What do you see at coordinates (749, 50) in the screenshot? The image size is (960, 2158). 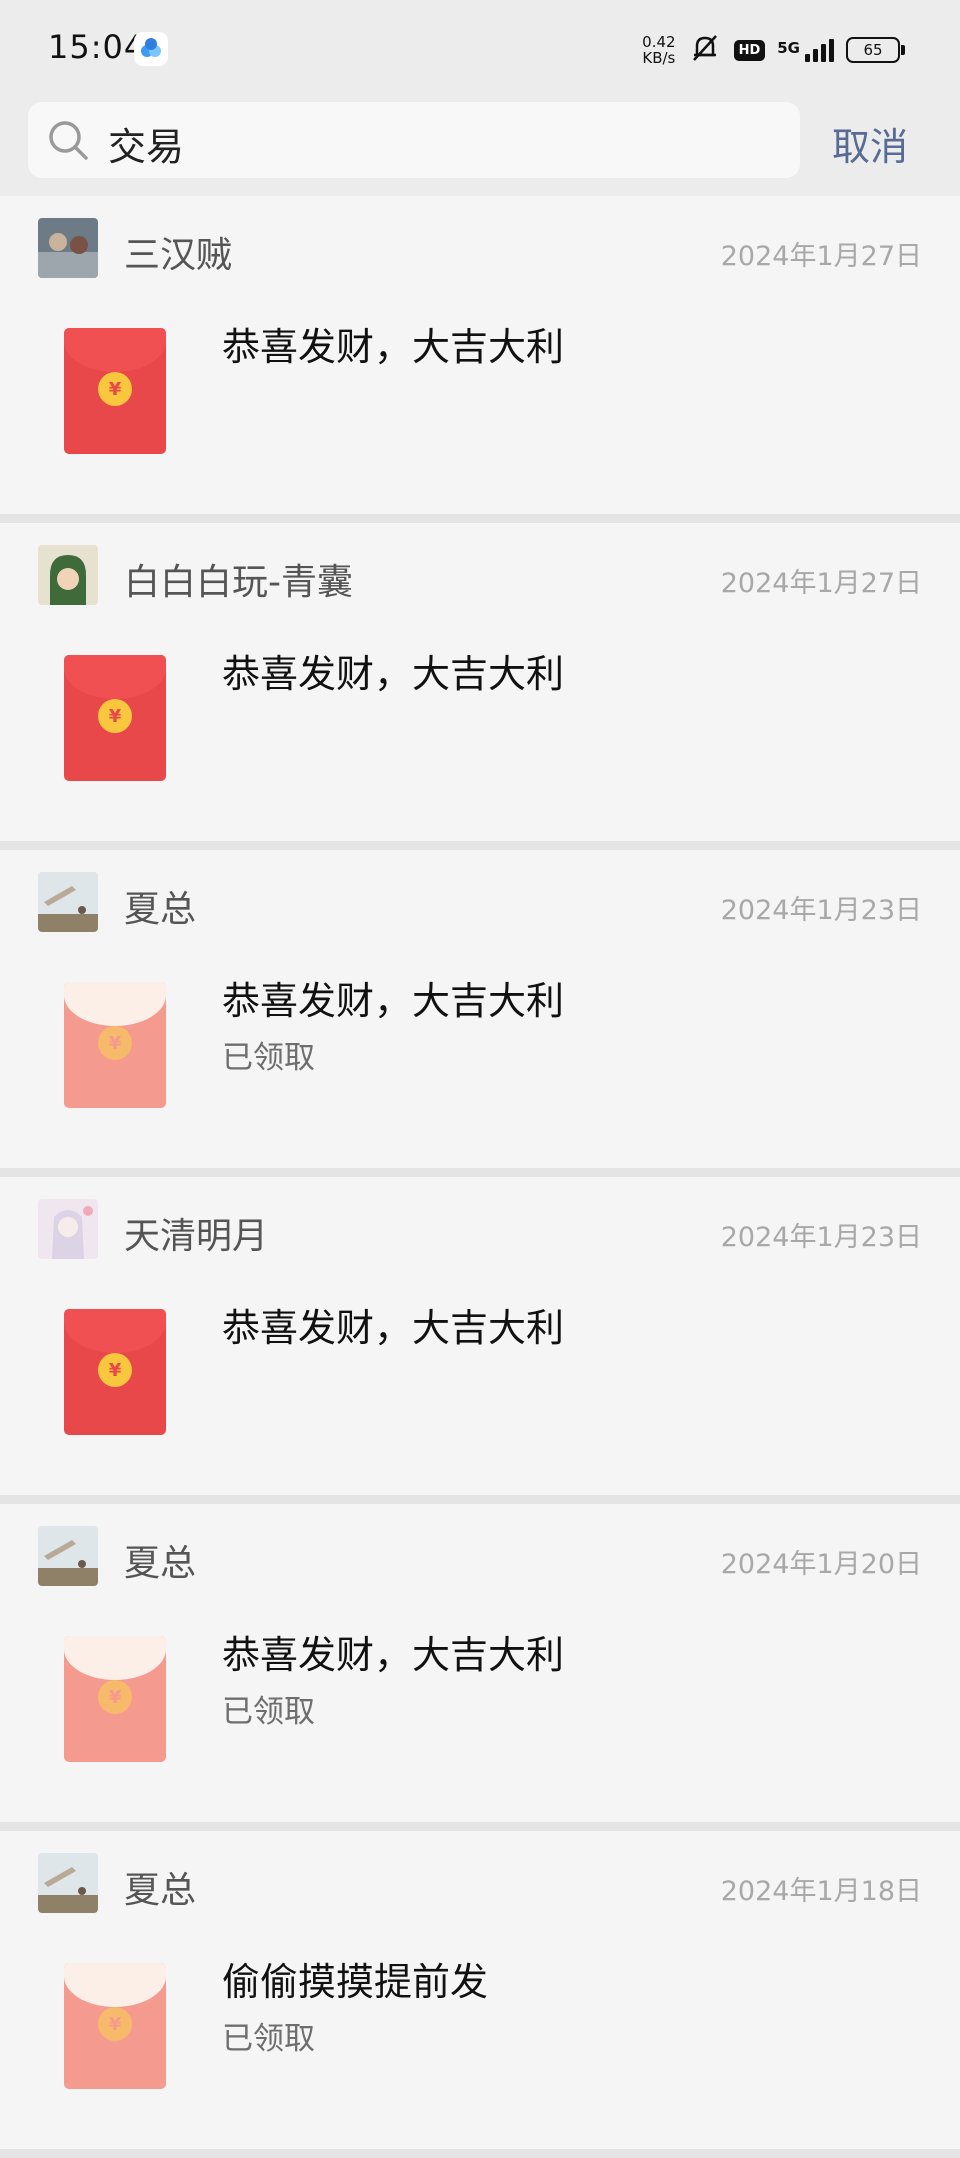 I see `hd-badge: HD` at bounding box center [749, 50].